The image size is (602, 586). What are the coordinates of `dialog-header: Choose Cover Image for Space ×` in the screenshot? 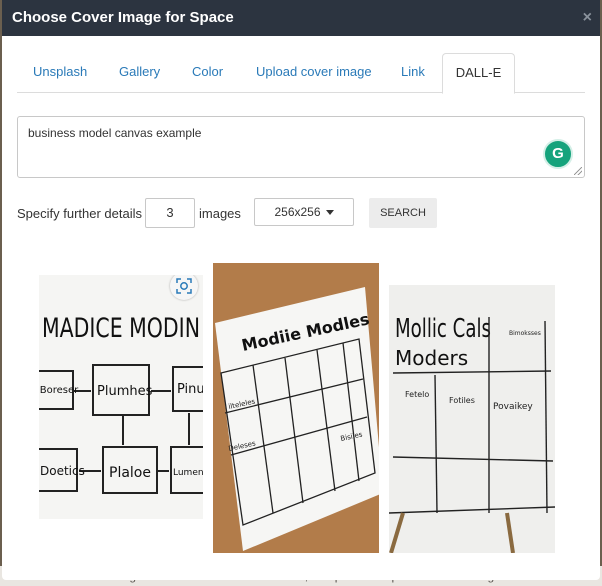 It's located at (301, 18).